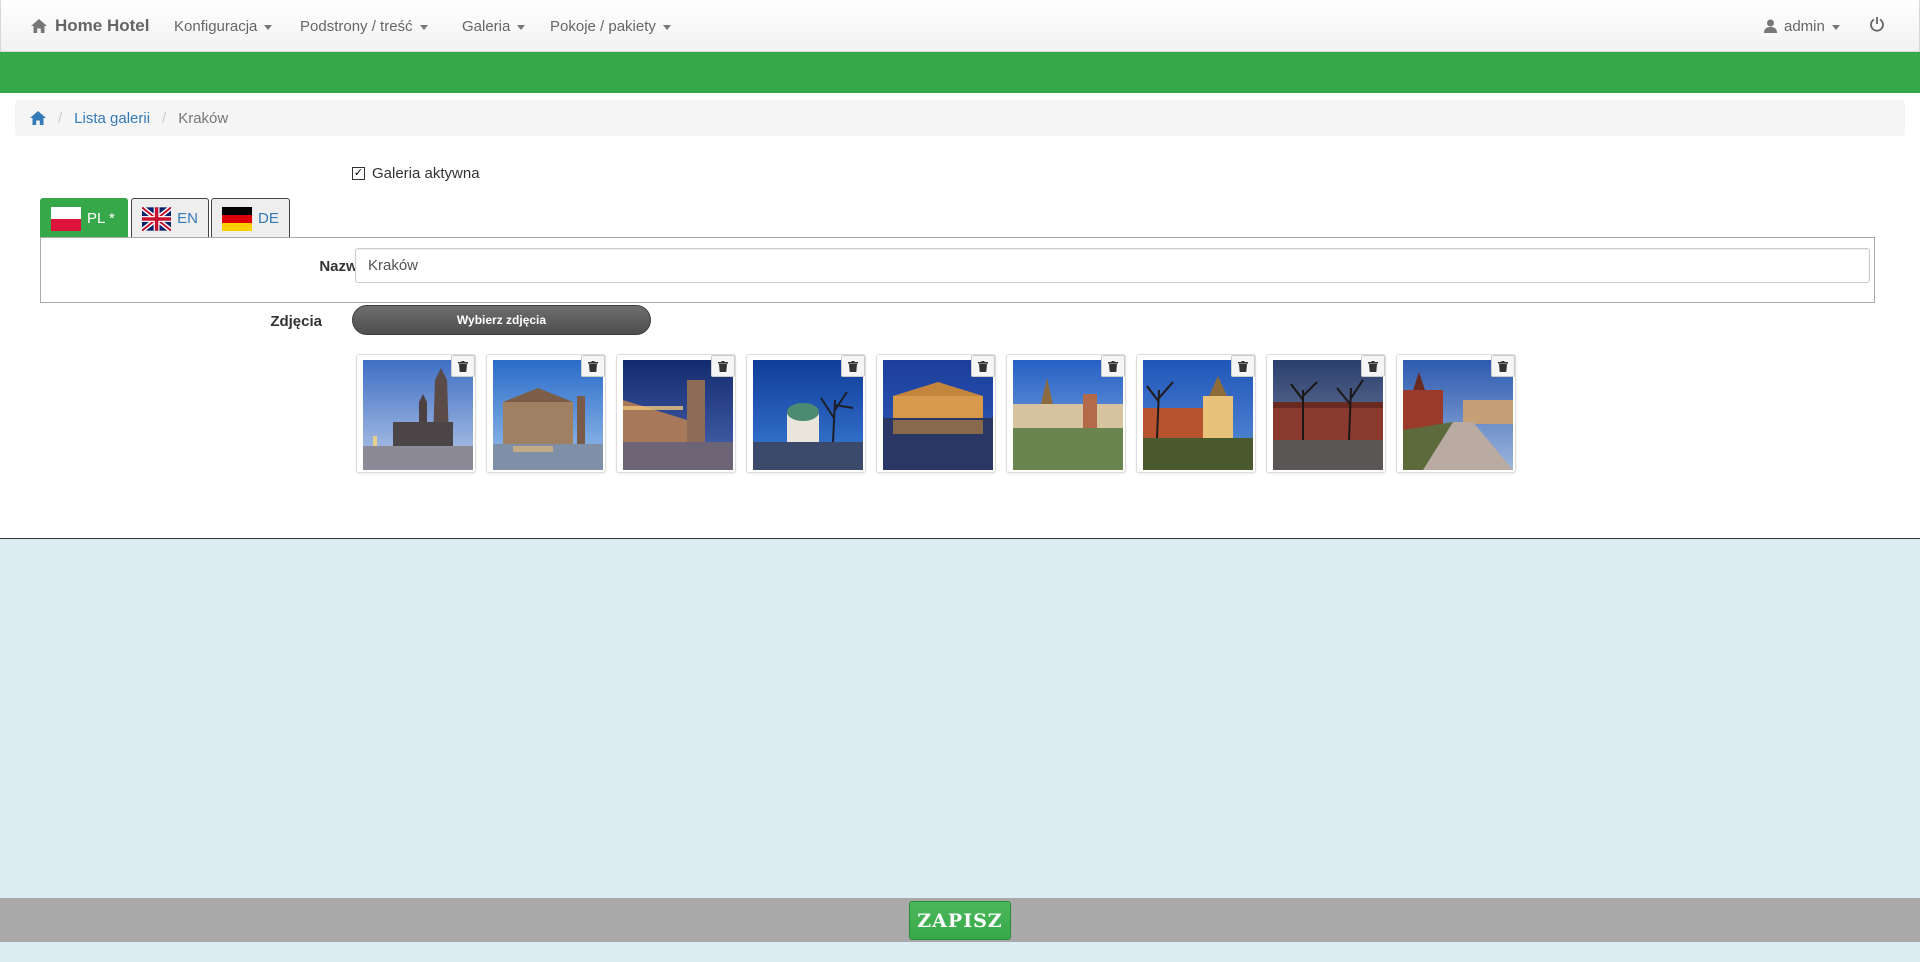  What do you see at coordinates (960, 72) in the screenshot?
I see `green-header-bar` at bounding box center [960, 72].